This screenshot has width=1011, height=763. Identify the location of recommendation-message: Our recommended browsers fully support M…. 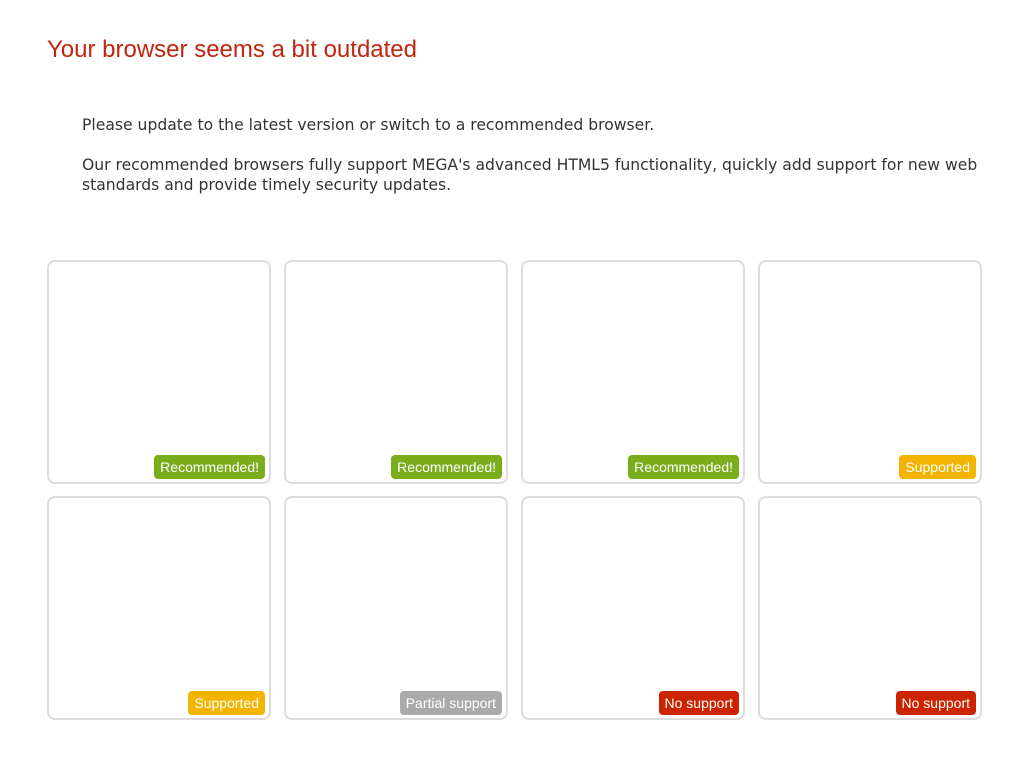
(530, 175).